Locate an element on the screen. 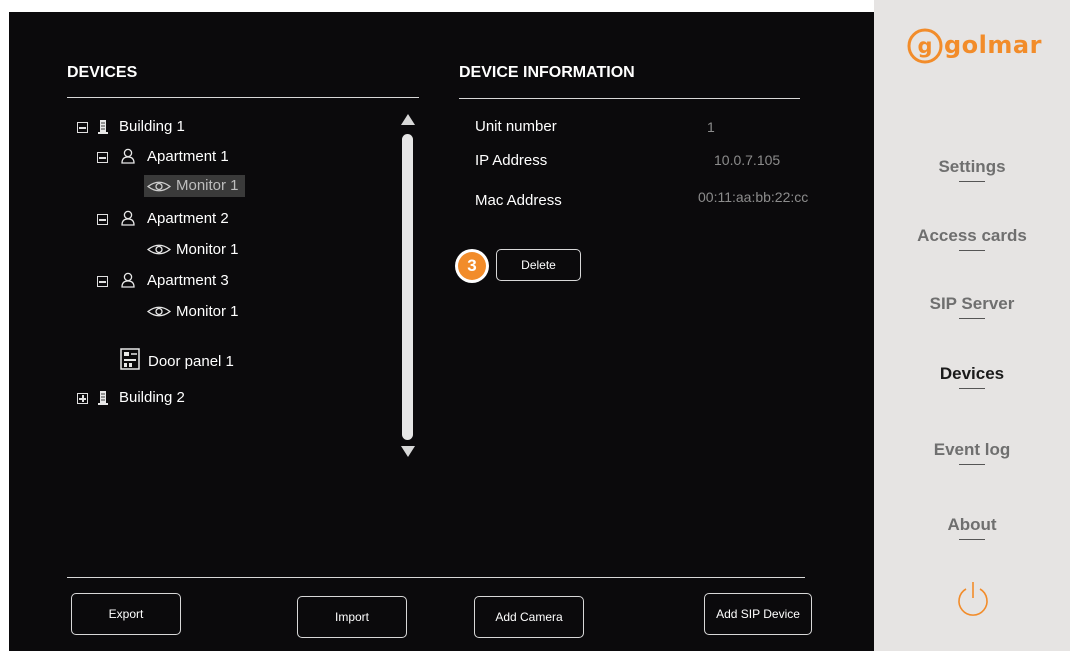 This screenshot has height=651, width=1070. tree-node-monitor-1-selected: Monitor 1 is located at coordinates (194, 186).